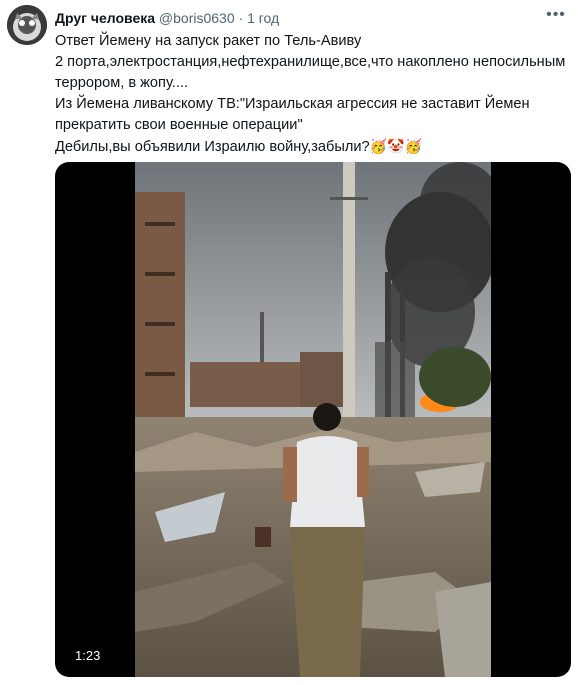 The image size is (580, 685). What do you see at coordinates (263, 18) in the screenshot?
I see `timestamp: 1 год` at bounding box center [263, 18].